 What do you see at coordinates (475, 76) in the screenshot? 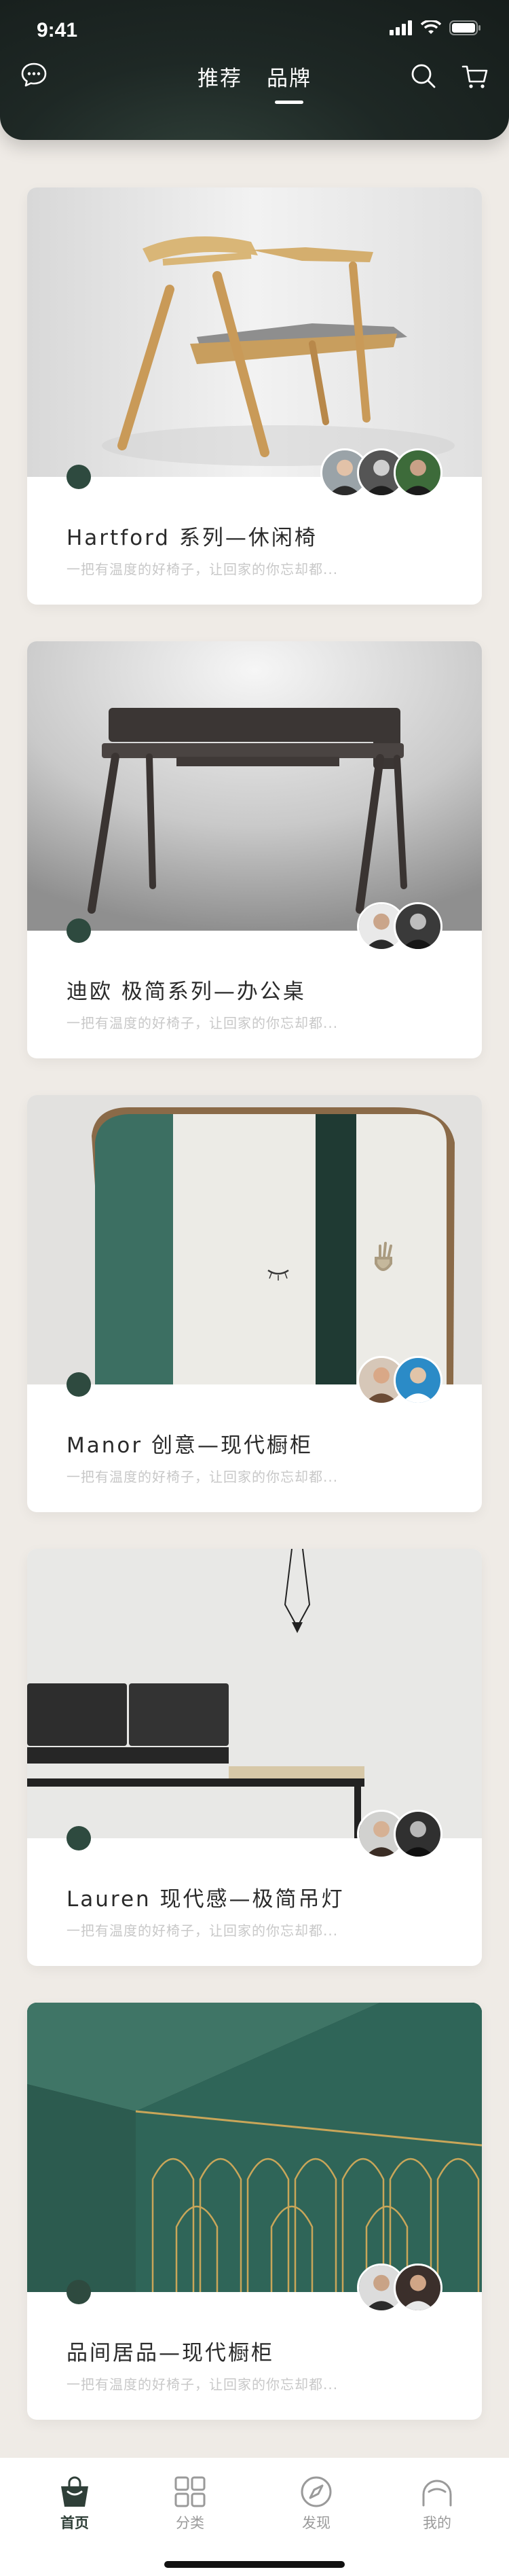
I see `cart-icon` at bounding box center [475, 76].